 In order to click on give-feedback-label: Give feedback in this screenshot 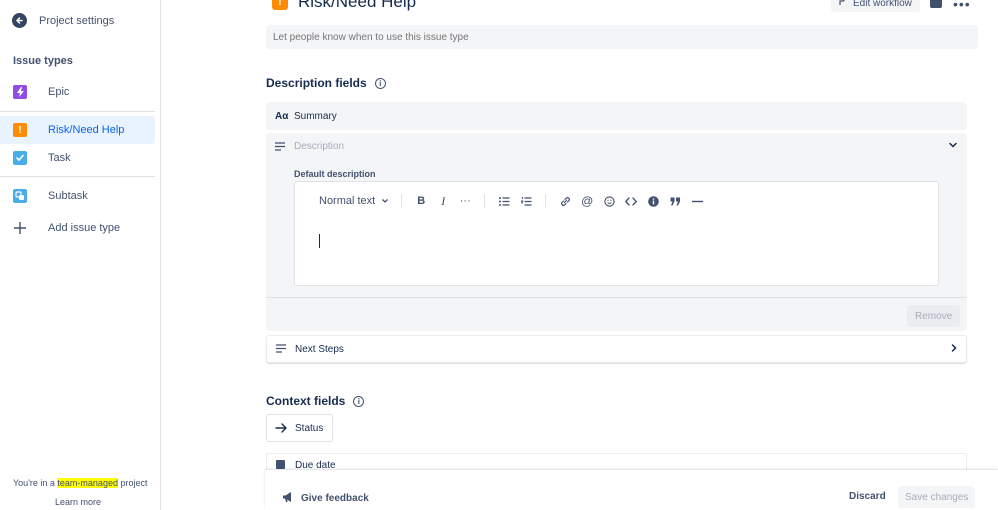, I will do `click(335, 498)`.